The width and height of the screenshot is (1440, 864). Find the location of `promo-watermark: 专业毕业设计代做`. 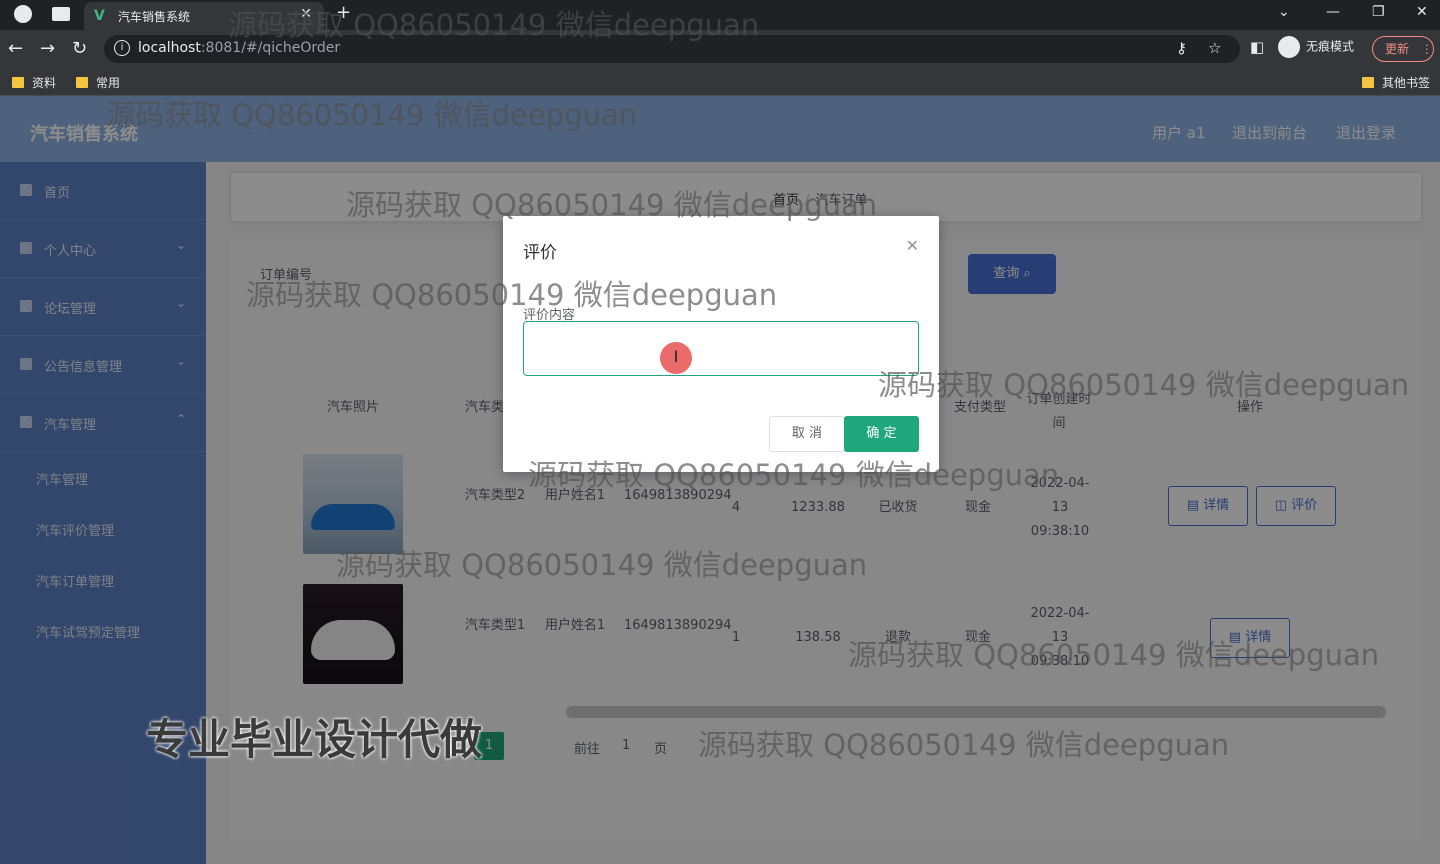

promo-watermark: 专业毕业设计代做 is located at coordinates (314, 739).